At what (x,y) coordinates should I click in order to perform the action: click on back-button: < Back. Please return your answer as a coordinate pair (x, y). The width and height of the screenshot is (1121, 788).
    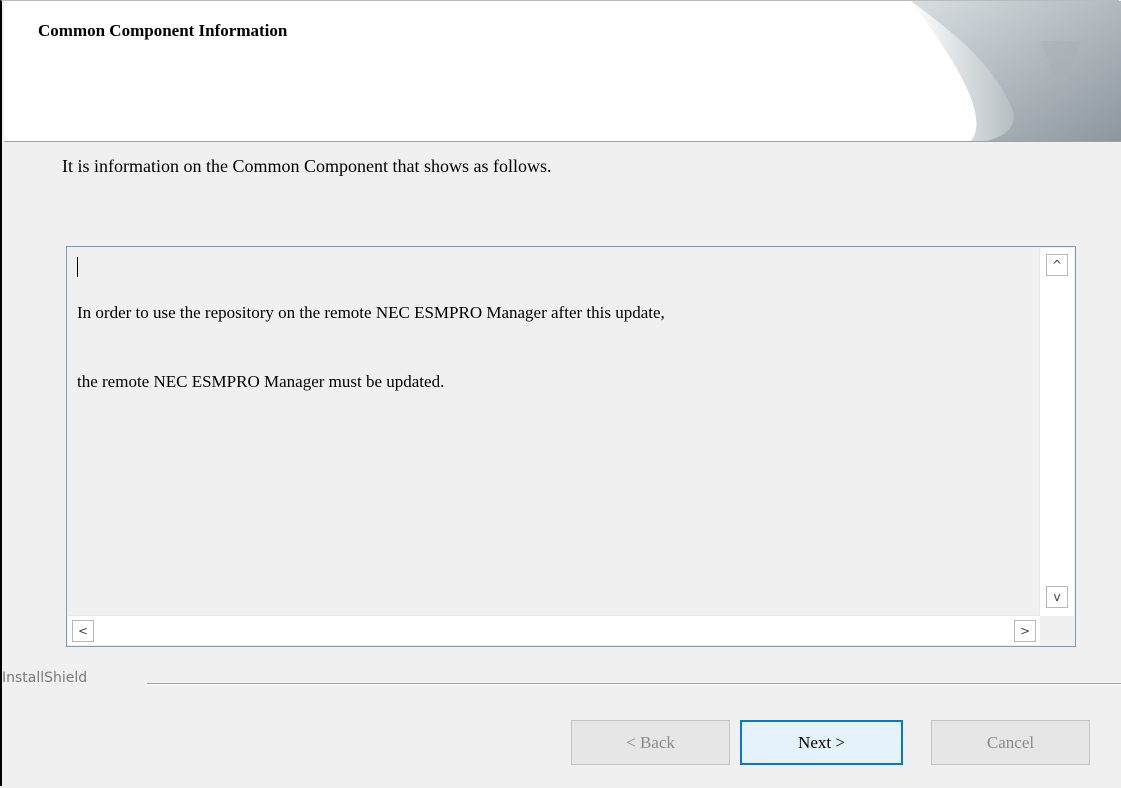
    Looking at the image, I should click on (650, 742).